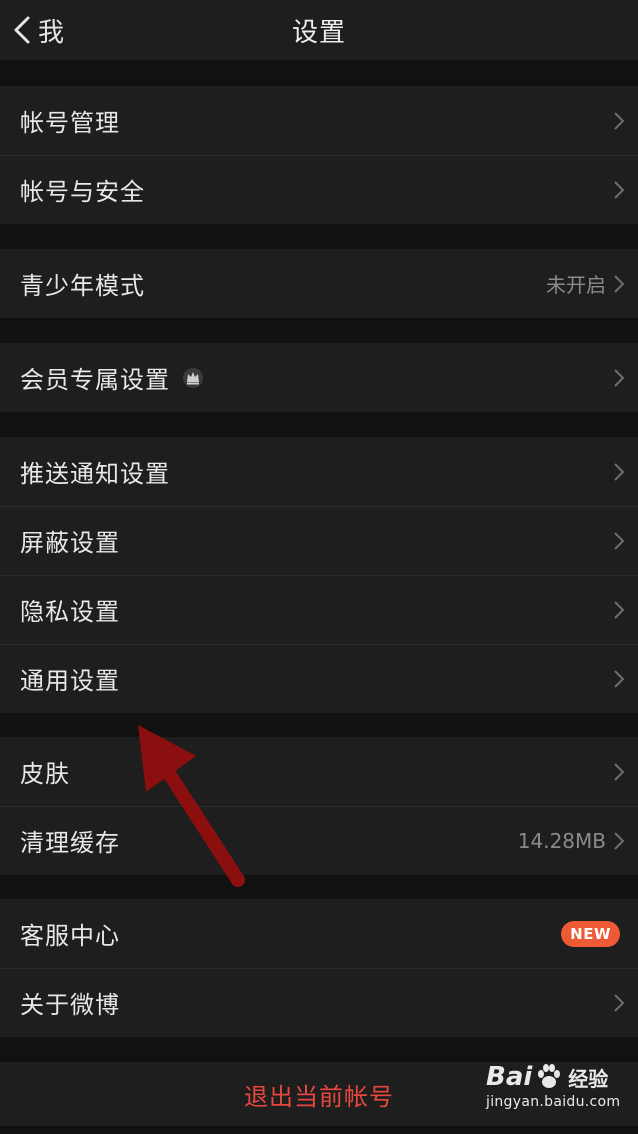 The height and width of the screenshot is (1134, 638). Describe the element at coordinates (37, 30) in the screenshot. I see `back-button: 我` at that location.